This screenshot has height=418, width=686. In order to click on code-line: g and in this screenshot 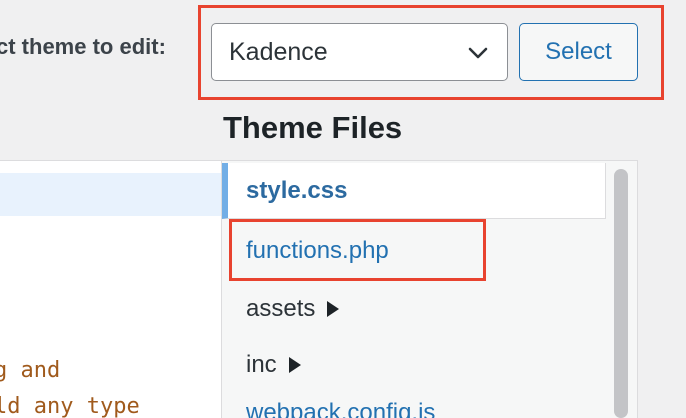, I will do `click(30, 370)`.